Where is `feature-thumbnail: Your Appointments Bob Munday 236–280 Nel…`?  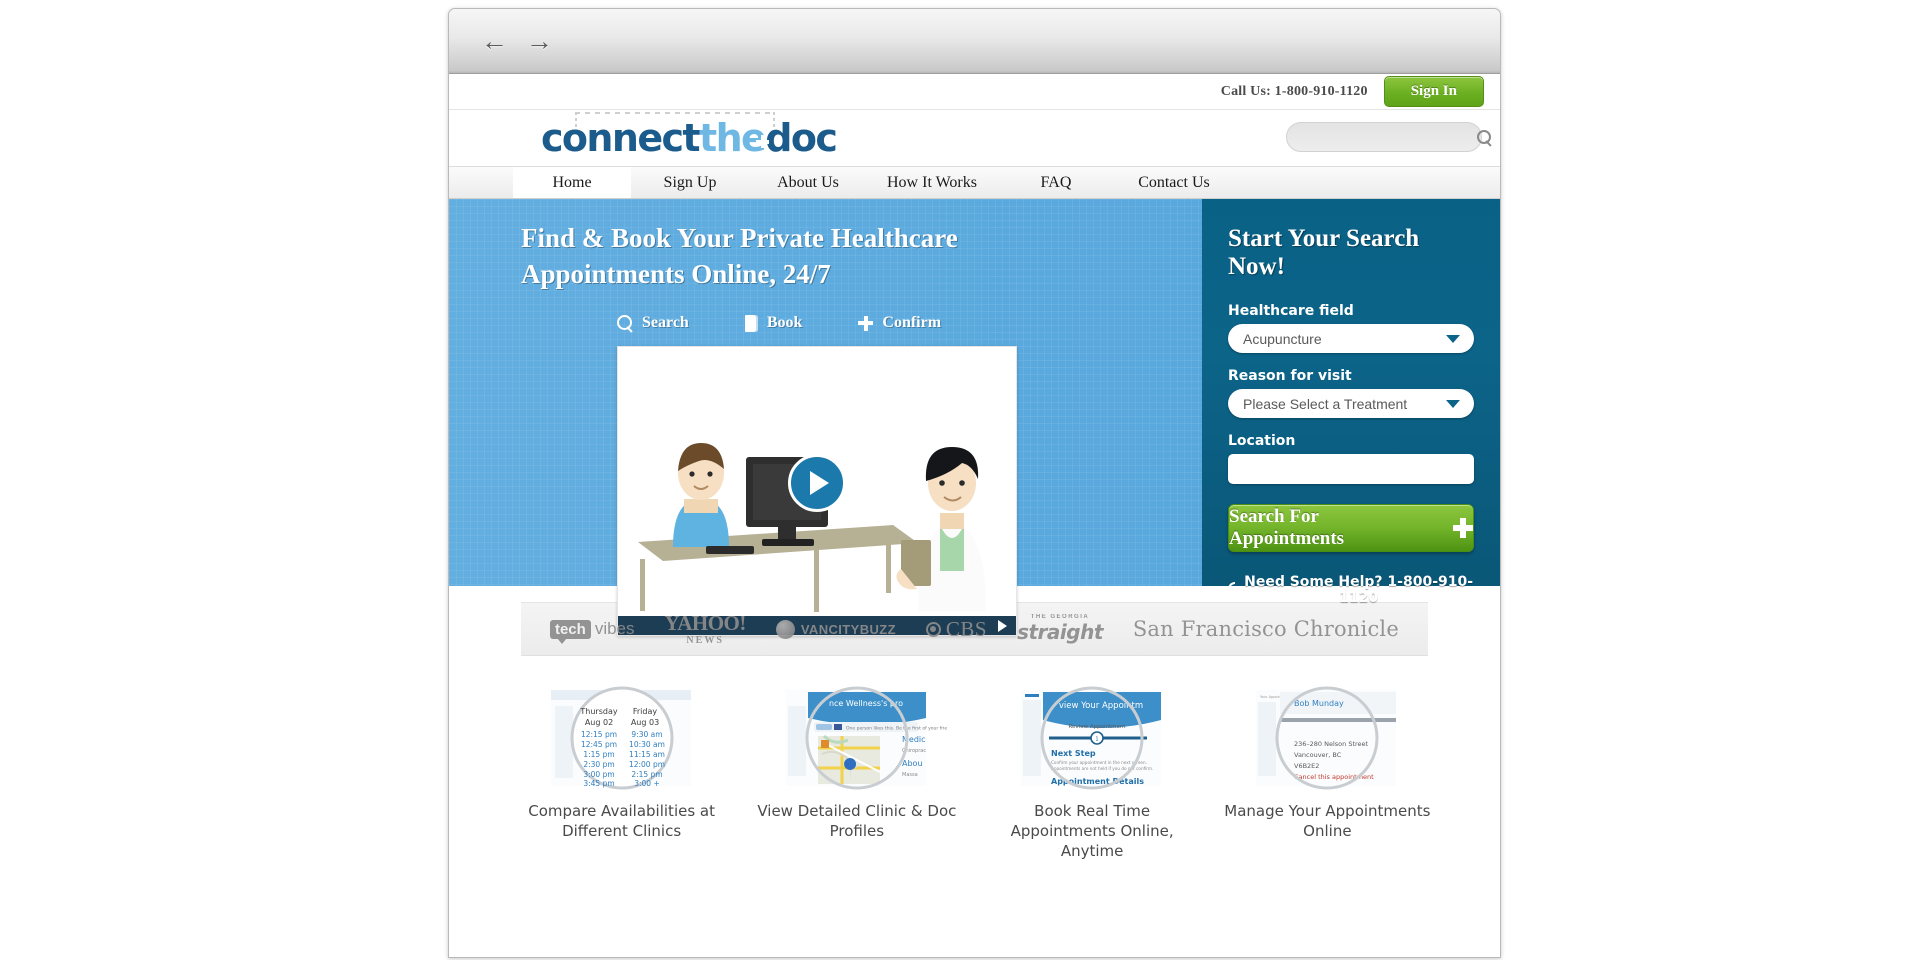 feature-thumbnail: Your Appointments Bob Munday 236–280 Nel… is located at coordinates (1327, 738).